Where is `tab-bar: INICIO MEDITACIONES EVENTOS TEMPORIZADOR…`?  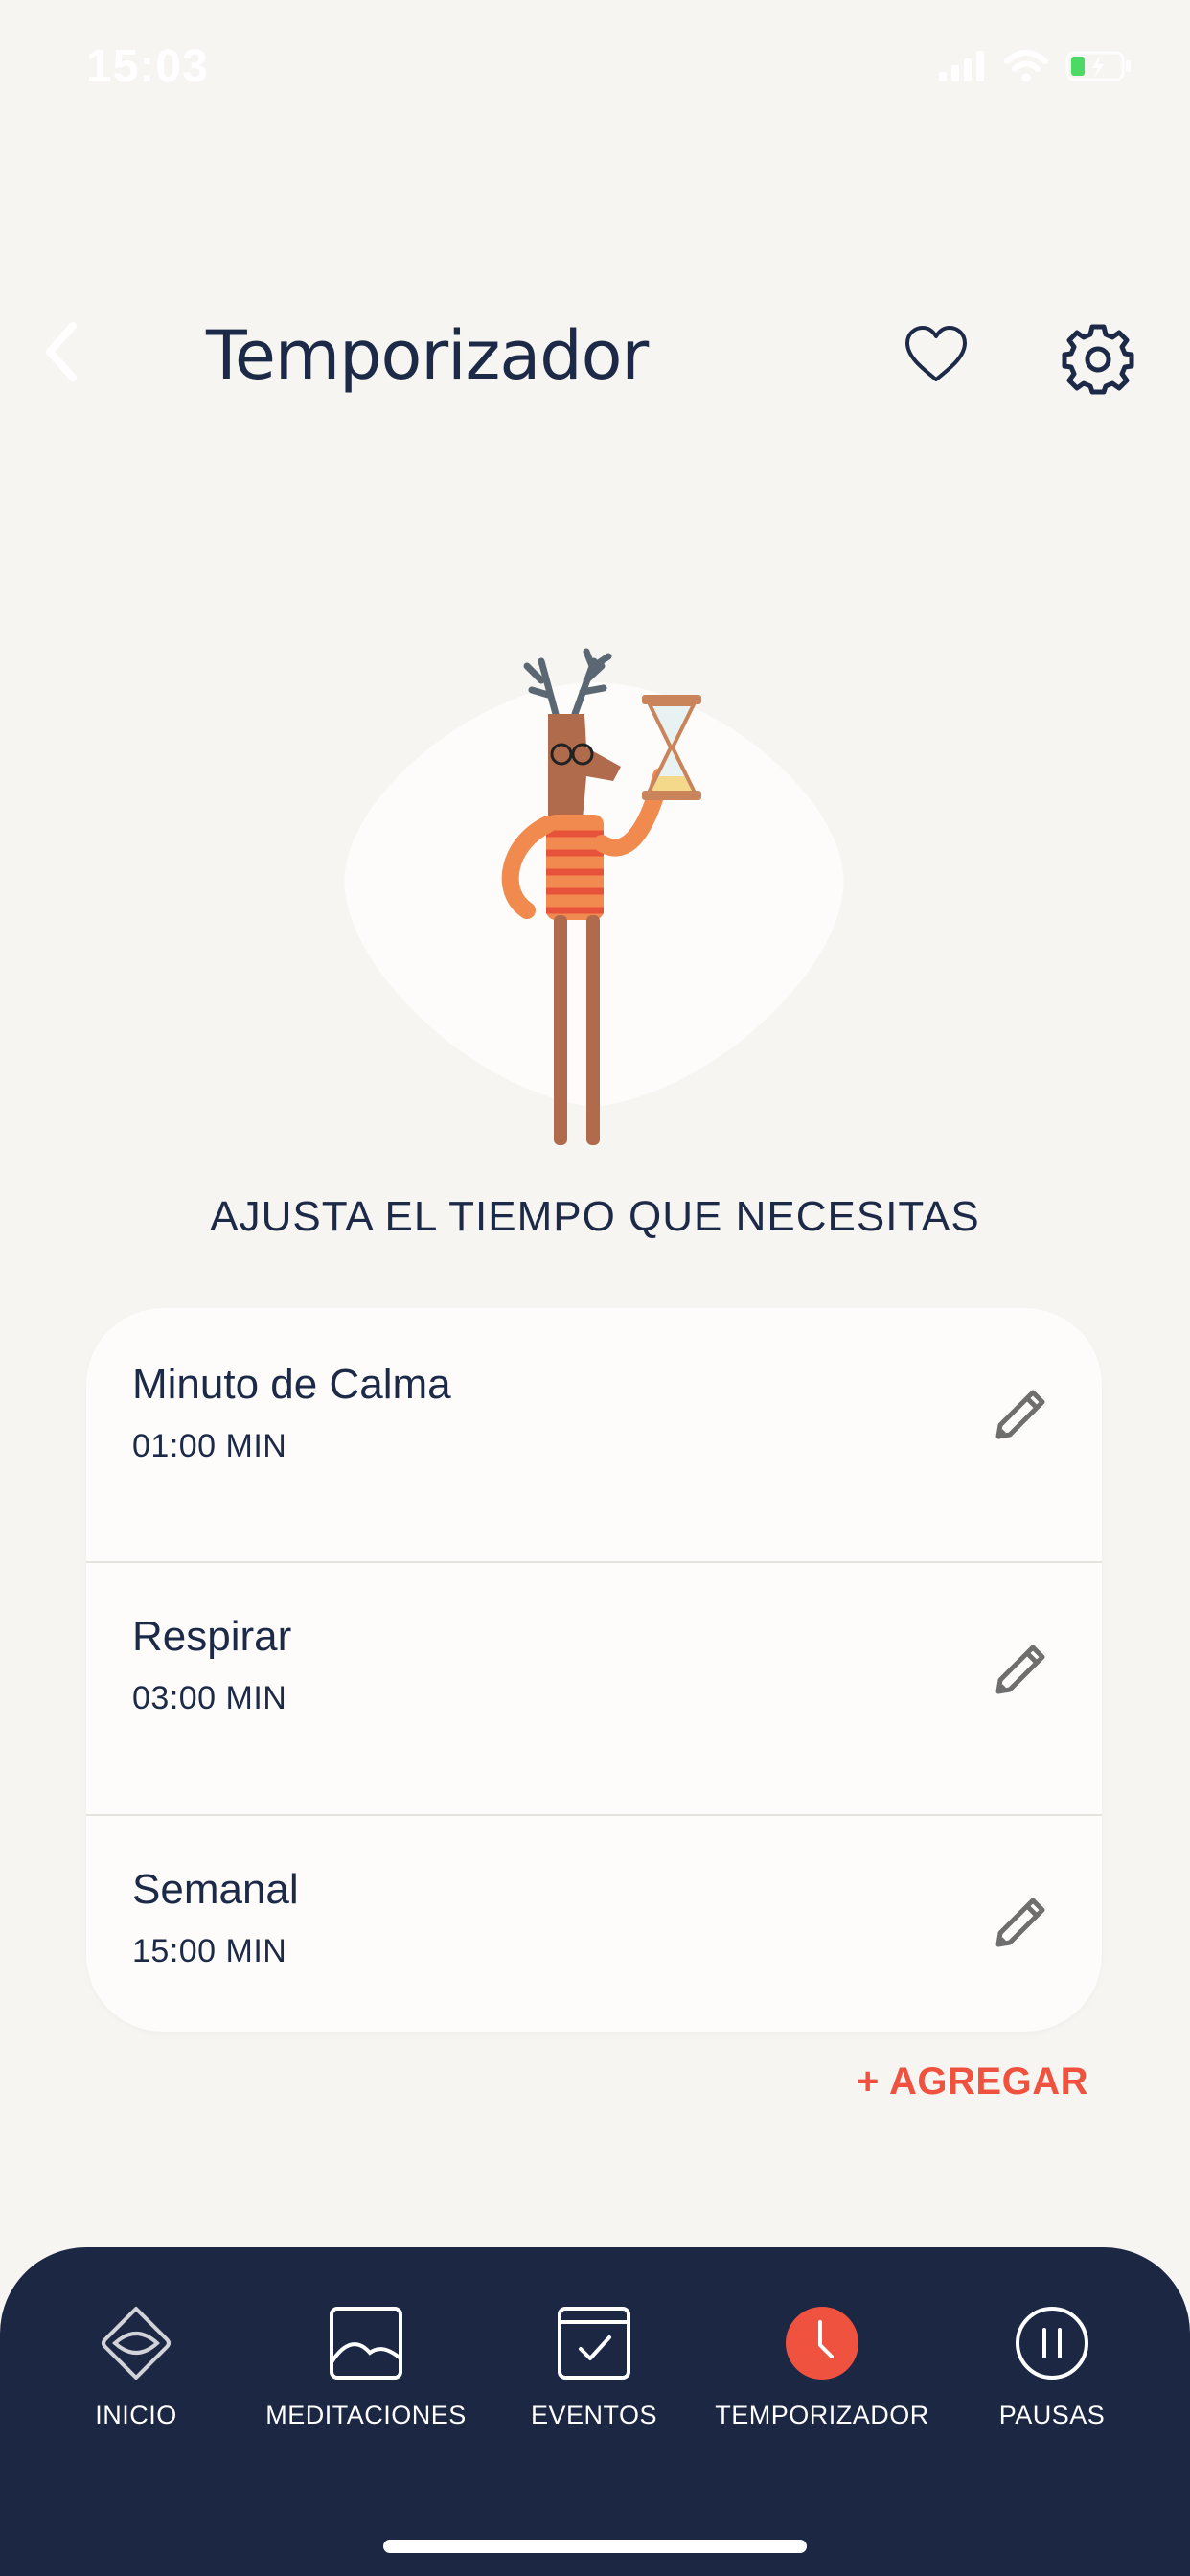
tab-bar: INICIO MEDITACIONES EVENTOS TEMPORIZADOR… is located at coordinates (595, 2411).